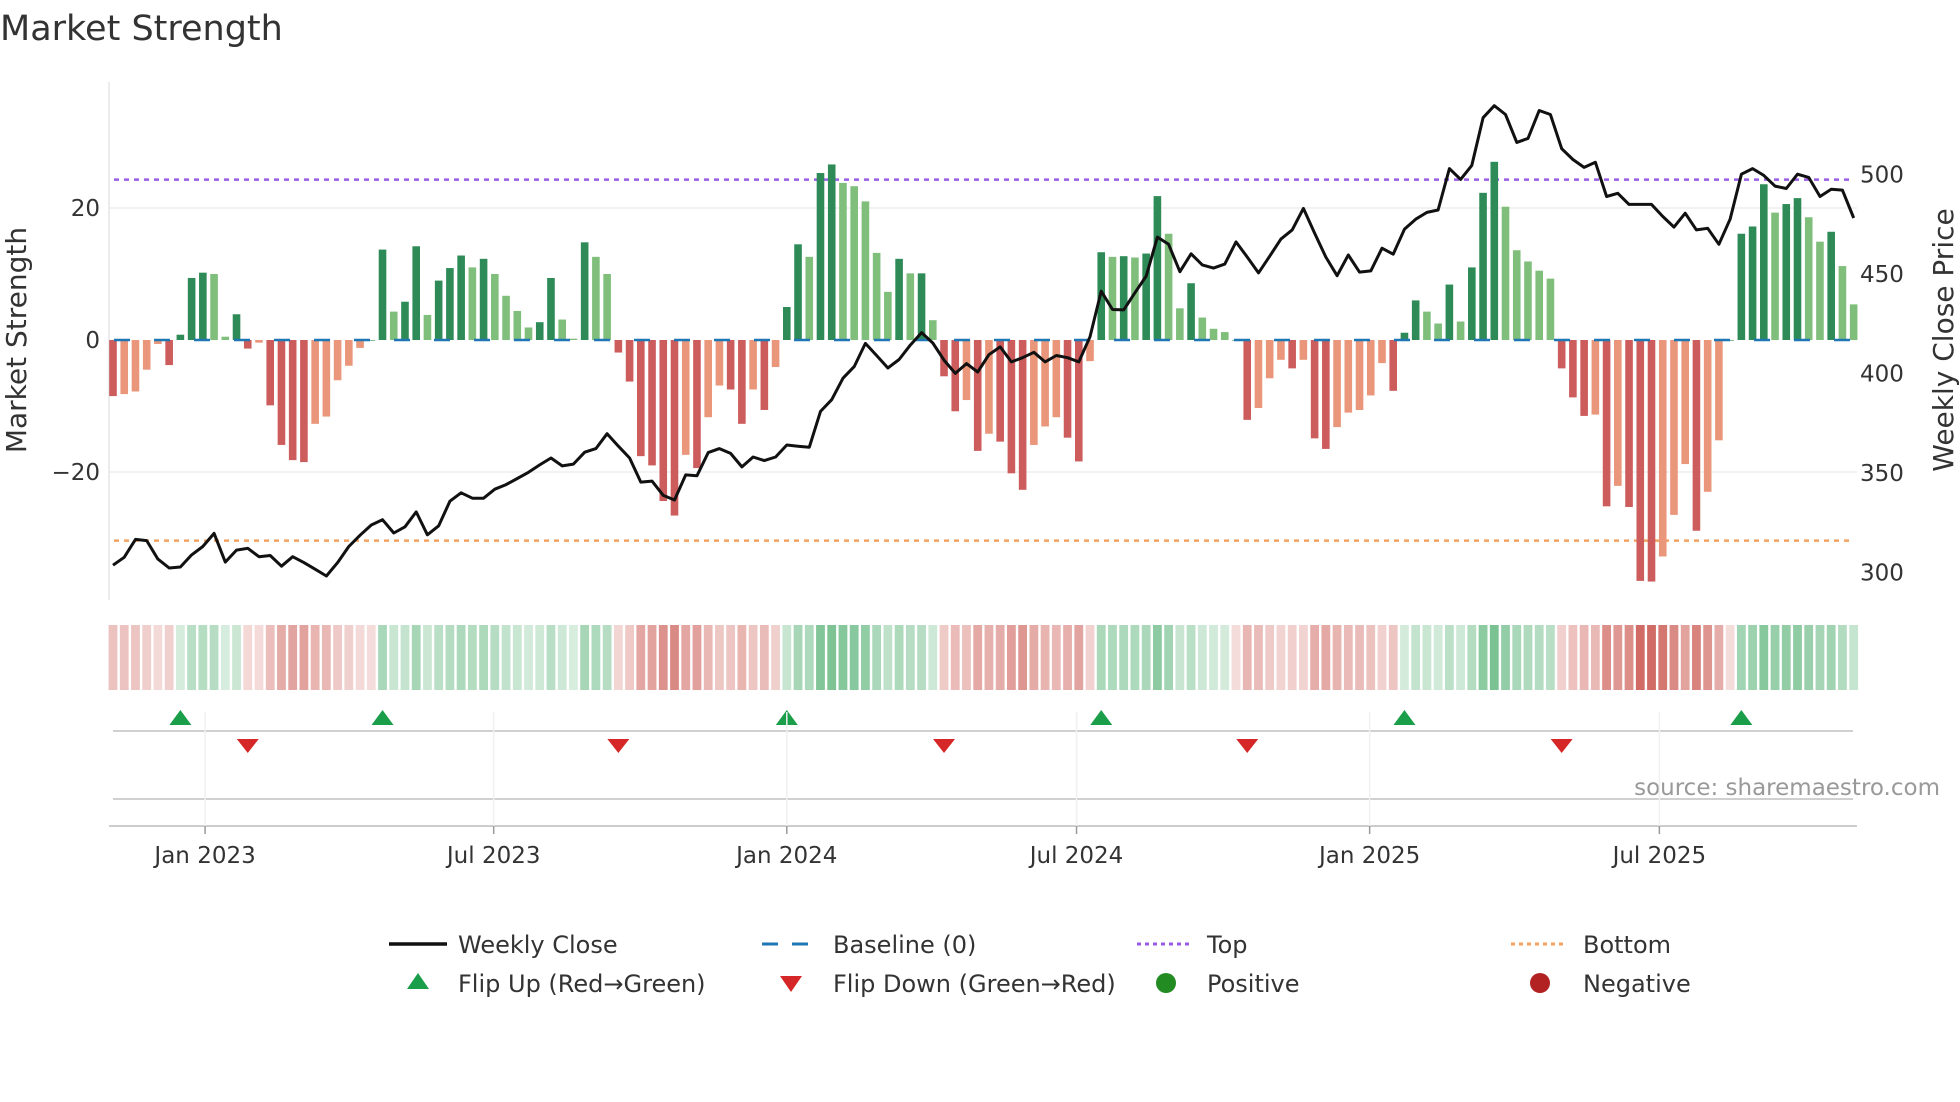 The height and width of the screenshot is (1102, 1960). I want to click on legend-label: Flip Down (Green→Red), so click(974, 984).